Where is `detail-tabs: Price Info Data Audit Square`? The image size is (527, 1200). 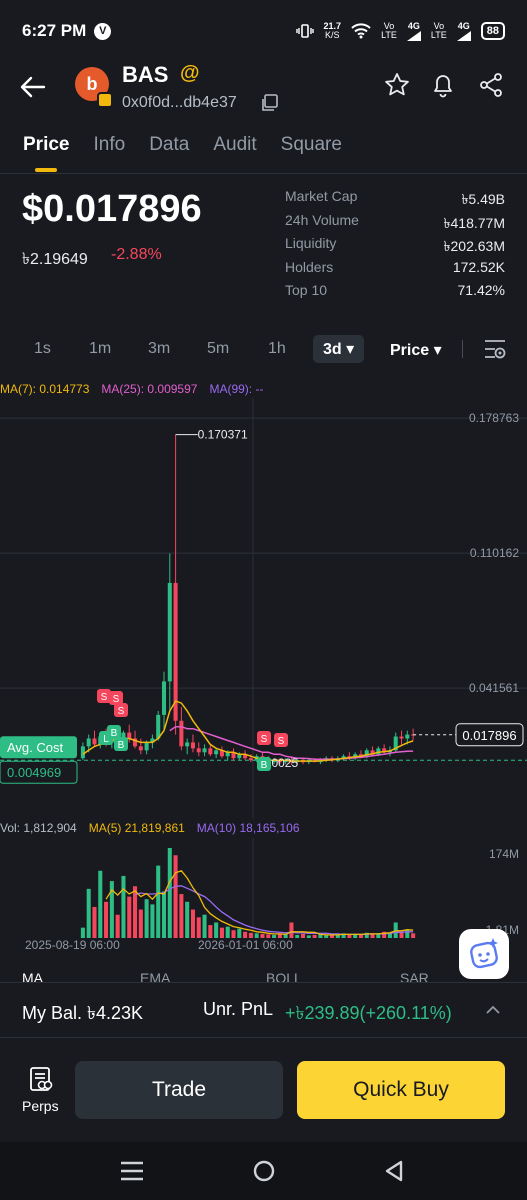
detail-tabs: Price Info Data Audit Square is located at coordinates (263, 150).